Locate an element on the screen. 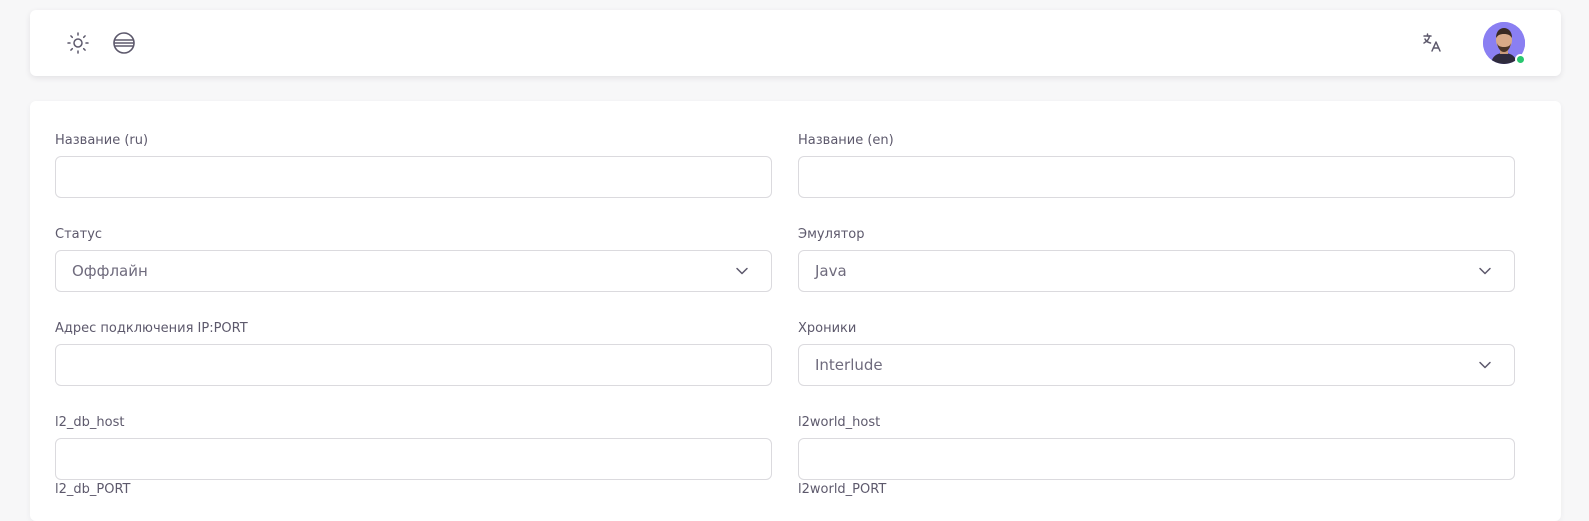 This screenshot has width=1589, height=521. name-ru-label: Название (ru) is located at coordinates (102, 140).